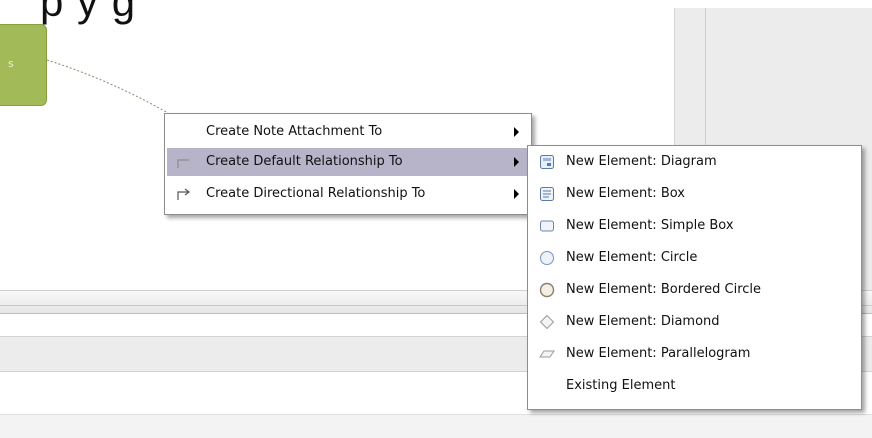 The height and width of the screenshot is (438, 872). Describe the element at coordinates (547, 162) in the screenshot. I see `diagram-icon` at that location.